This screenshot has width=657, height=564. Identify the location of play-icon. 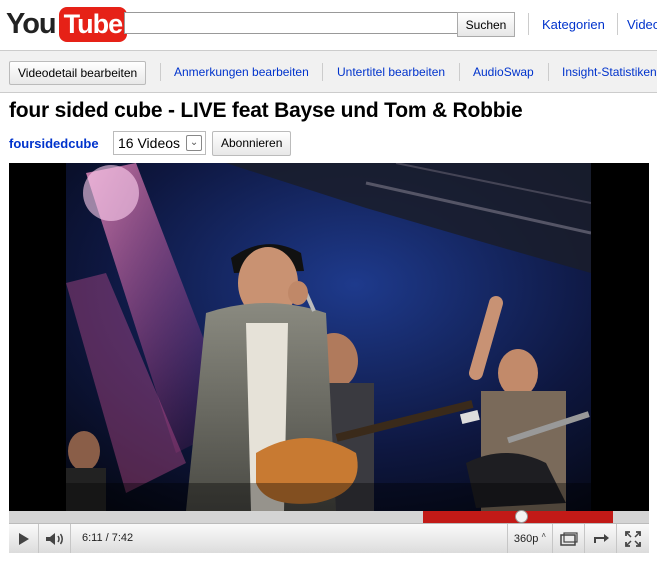
(23, 538).